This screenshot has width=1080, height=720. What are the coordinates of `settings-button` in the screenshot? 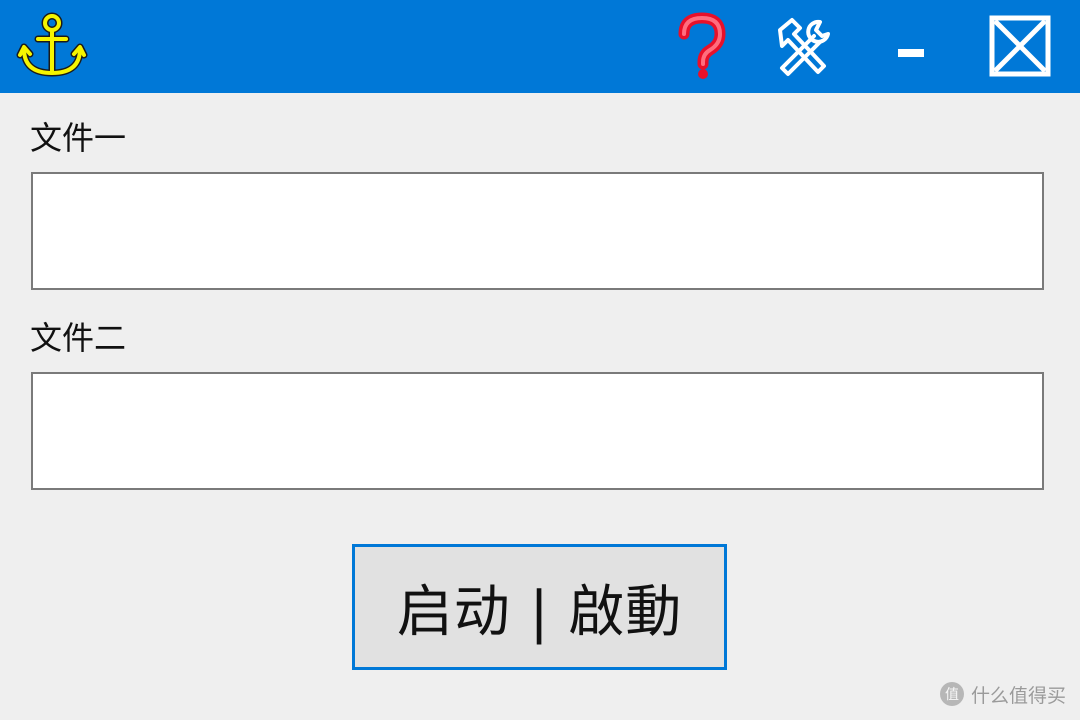 It's located at (802, 46).